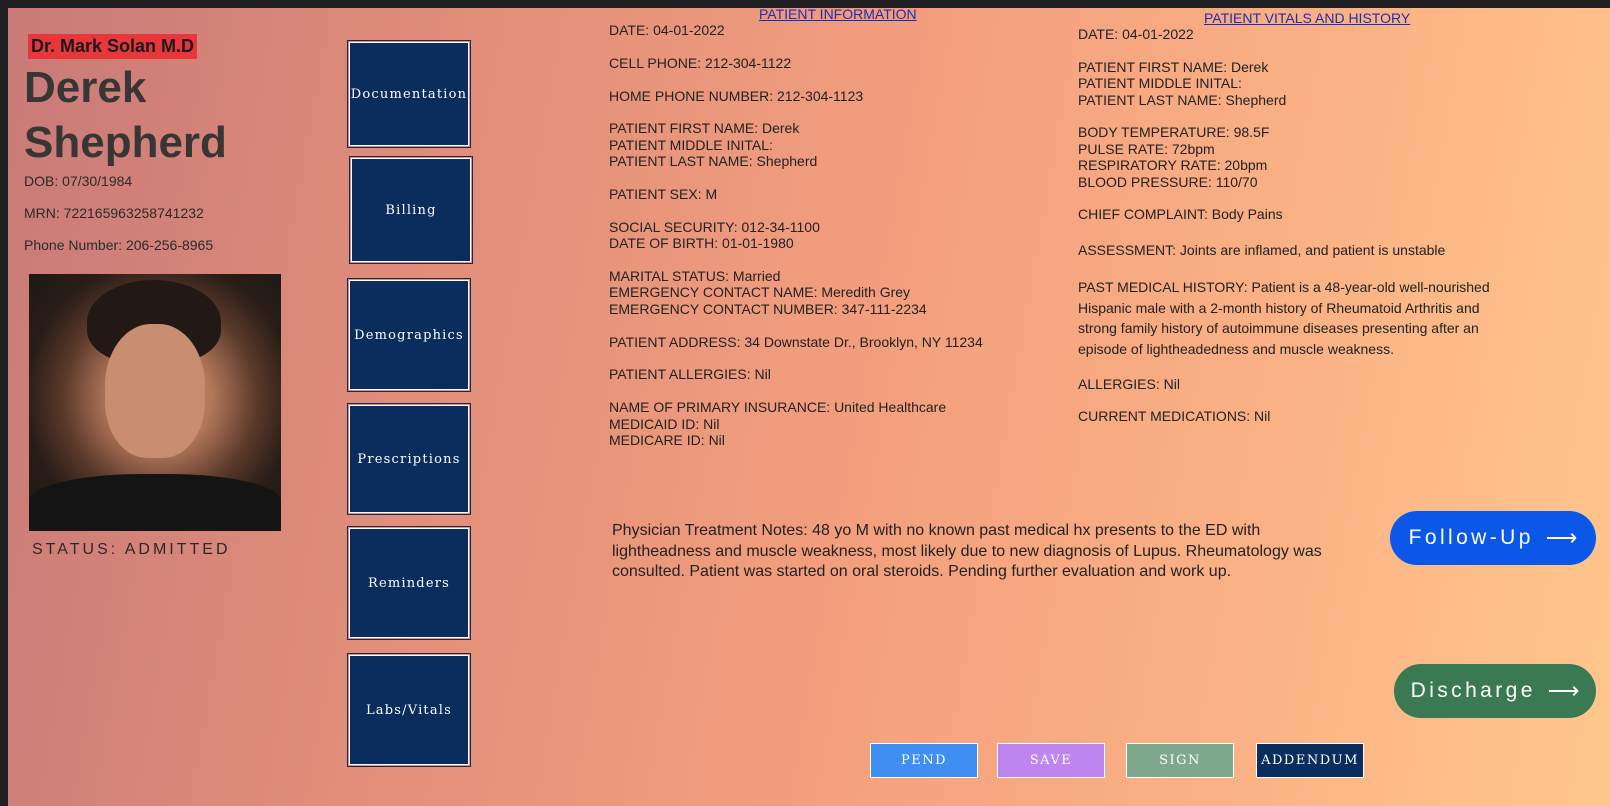  What do you see at coordinates (664, 423) in the screenshot?
I see `info-medicaid: MEDICAID ID: Nil` at bounding box center [664, 423].